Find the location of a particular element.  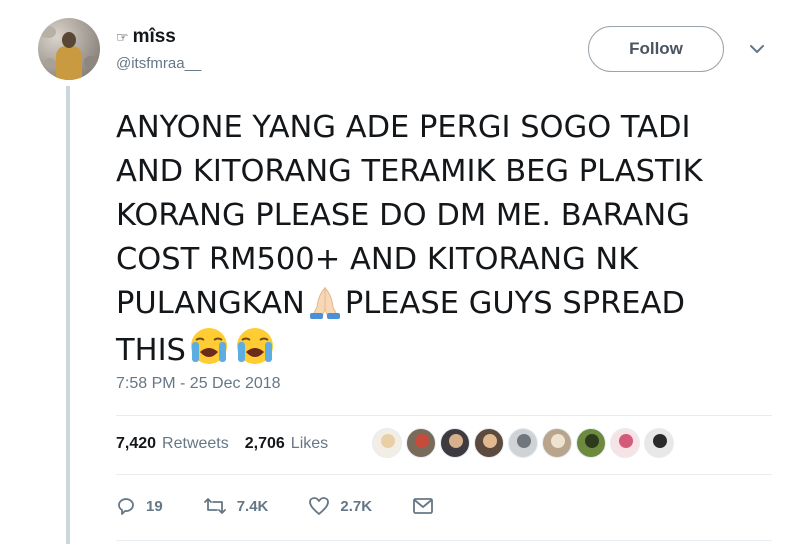

tweet-line-segment: PULANGKAN is located at coordinates (210, 303).